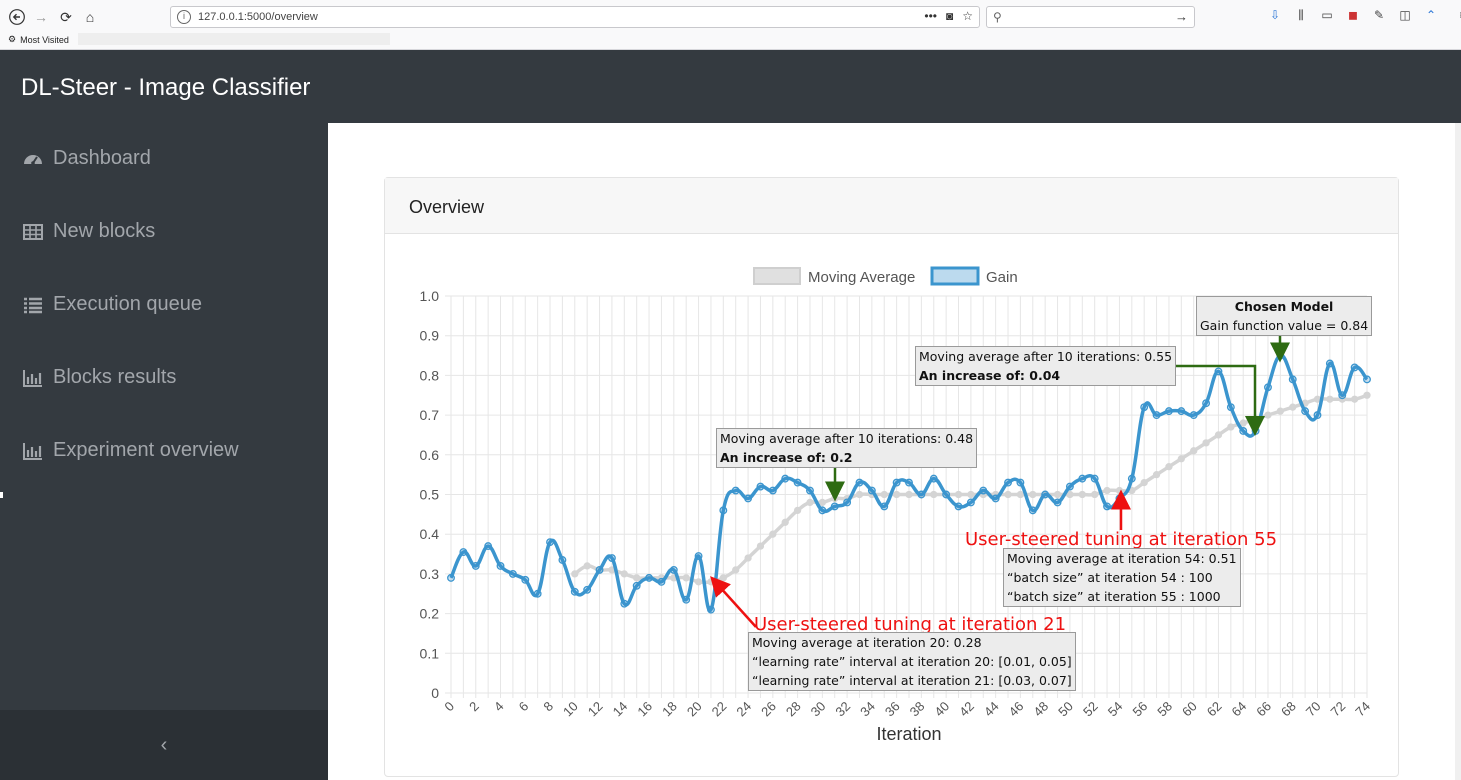 Image resolution: width=1461 pixels, height=780 pixels. I want to click on x-tick-label: 74, so click(1362, 709).